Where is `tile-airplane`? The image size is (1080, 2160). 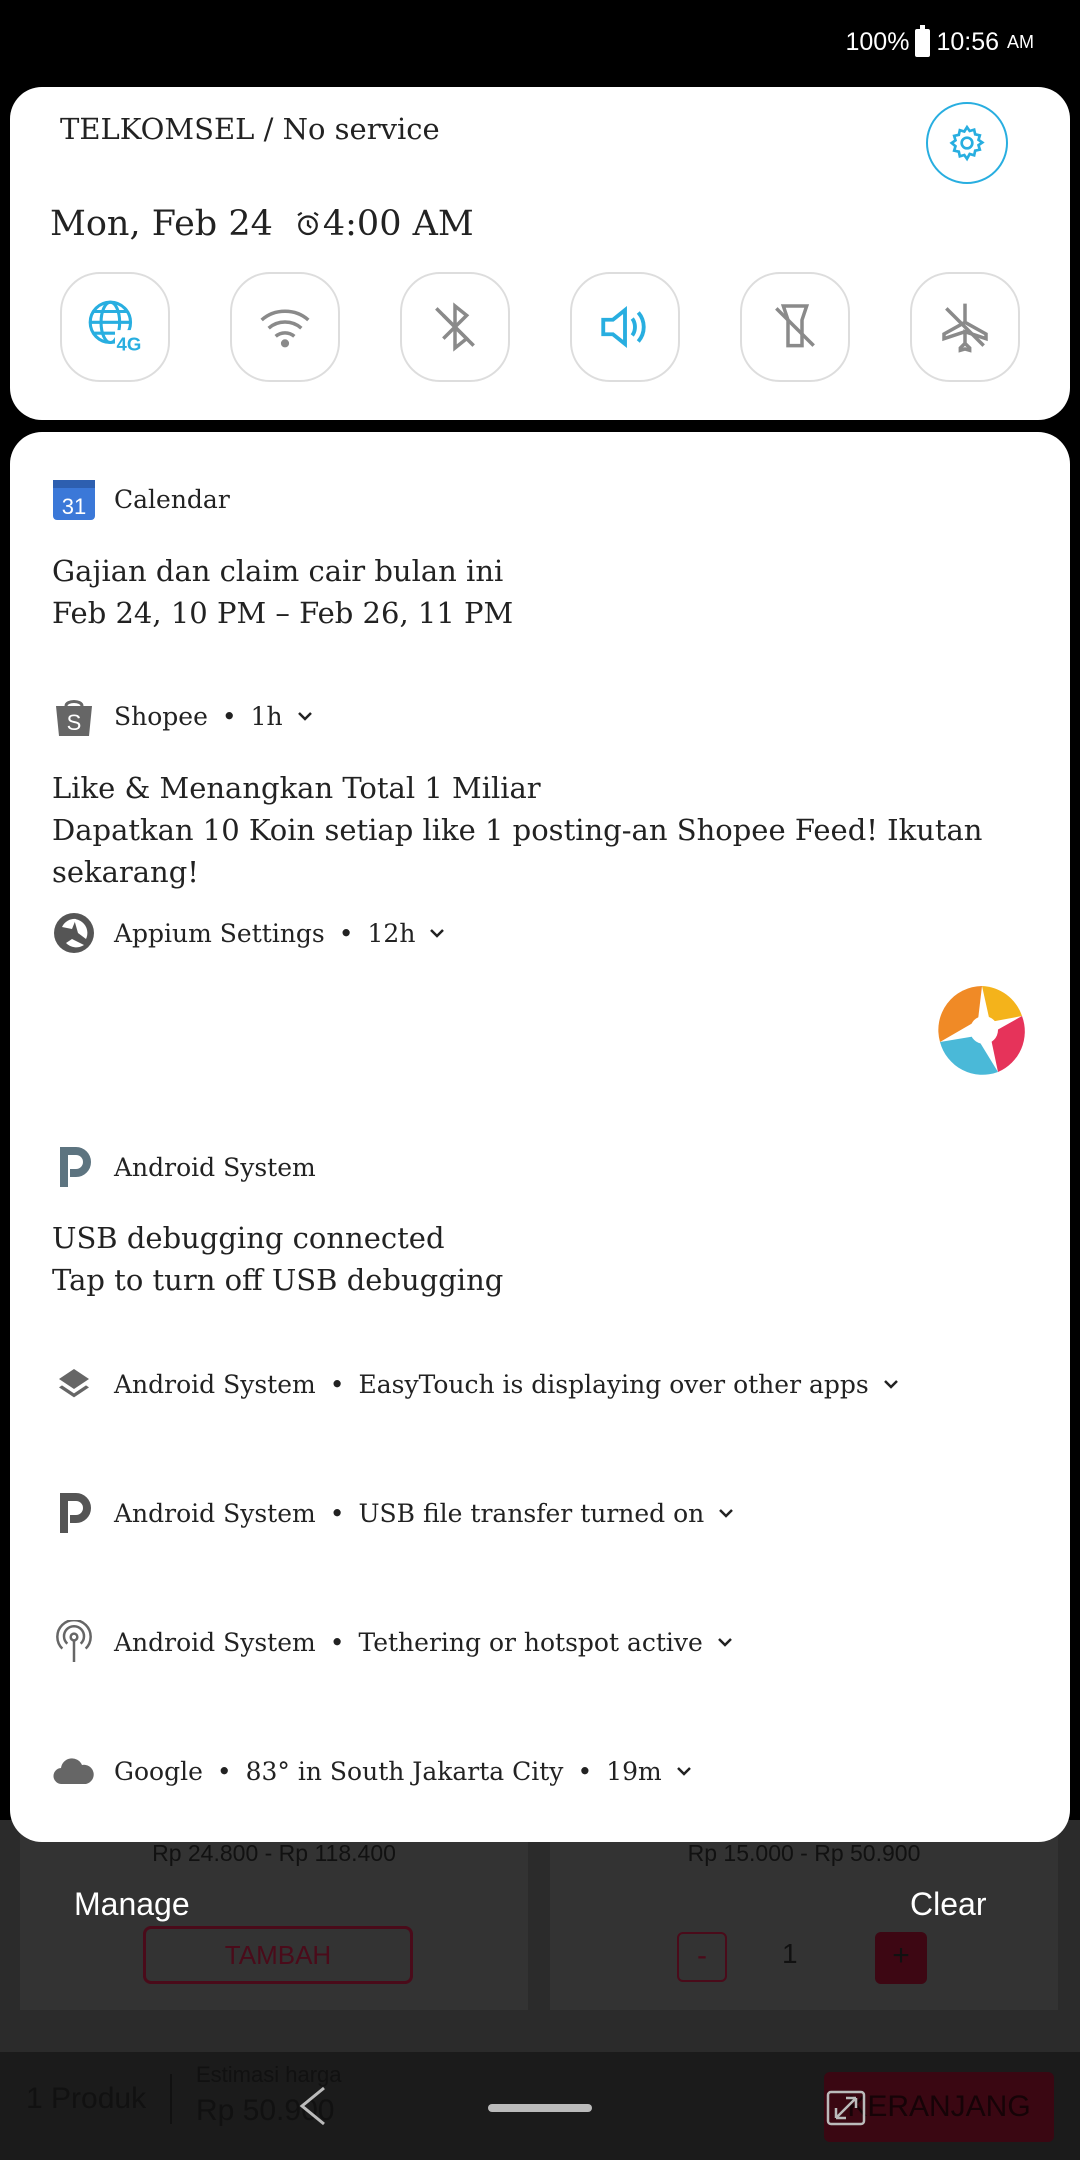
tile-airplane is located at coordinates (965, 327).